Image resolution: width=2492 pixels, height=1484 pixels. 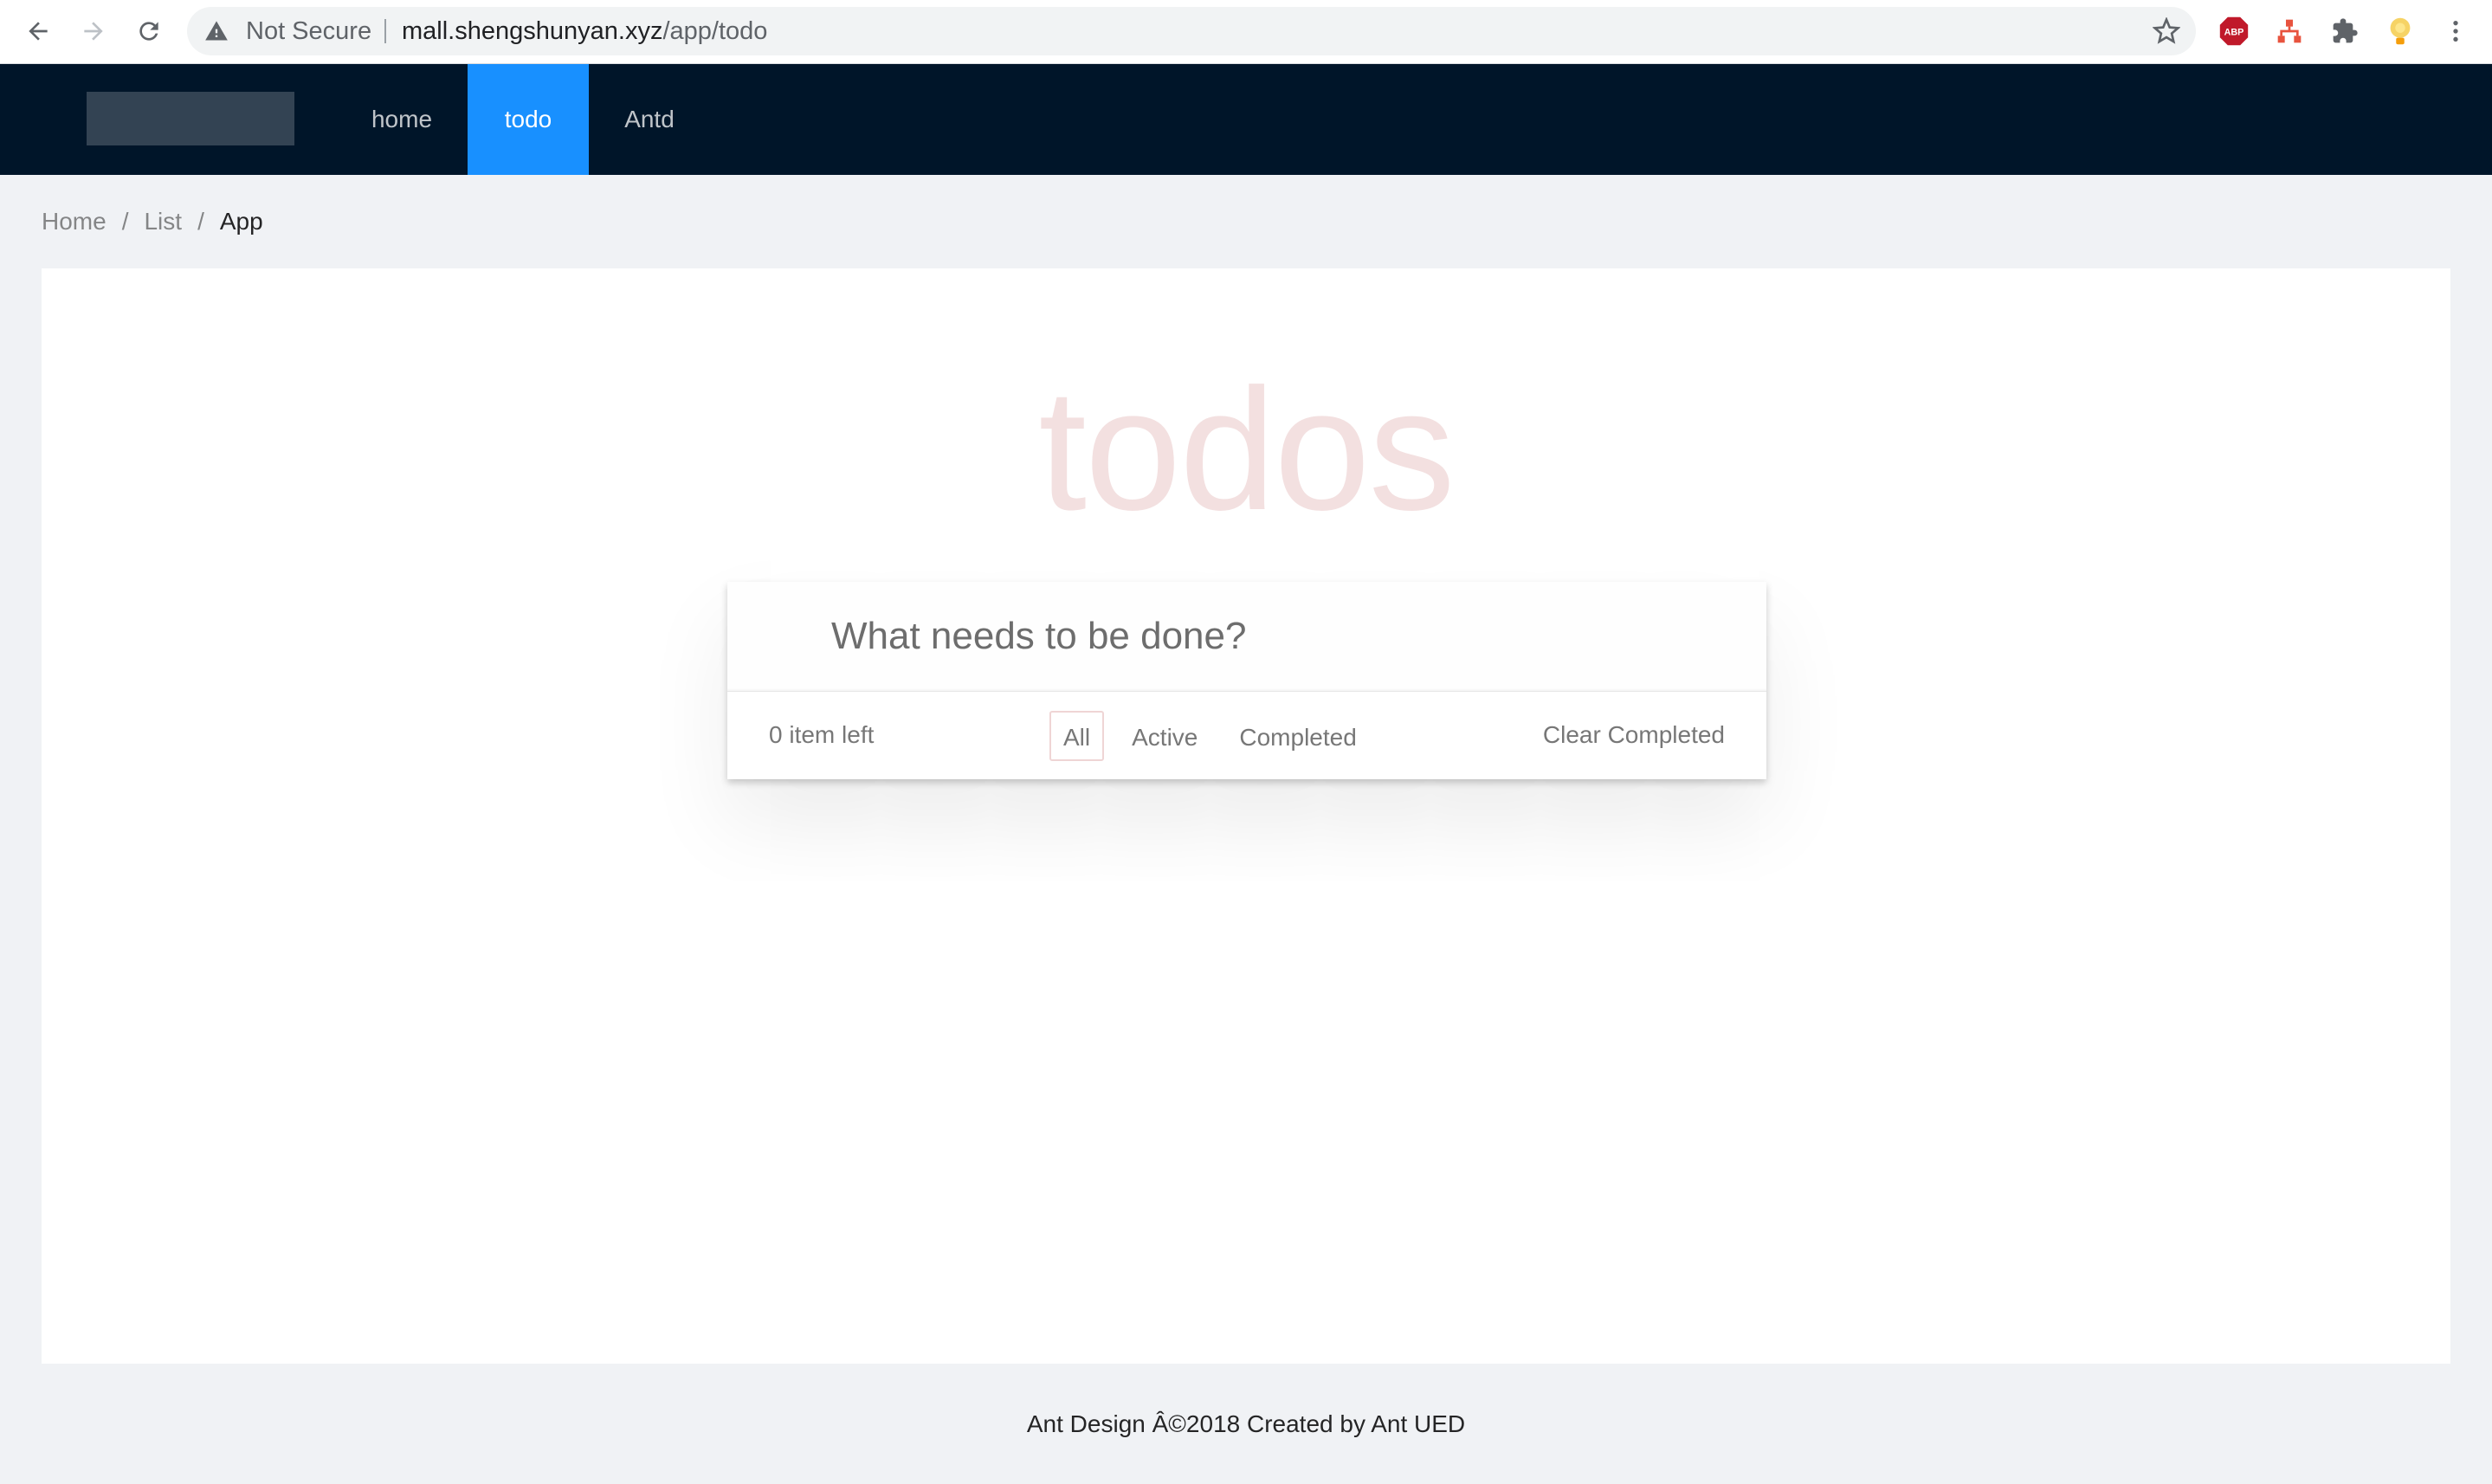 What do you see at coordinates (190, 118) in the screenshot?
I see `logo` at bounding box center [190, 118].